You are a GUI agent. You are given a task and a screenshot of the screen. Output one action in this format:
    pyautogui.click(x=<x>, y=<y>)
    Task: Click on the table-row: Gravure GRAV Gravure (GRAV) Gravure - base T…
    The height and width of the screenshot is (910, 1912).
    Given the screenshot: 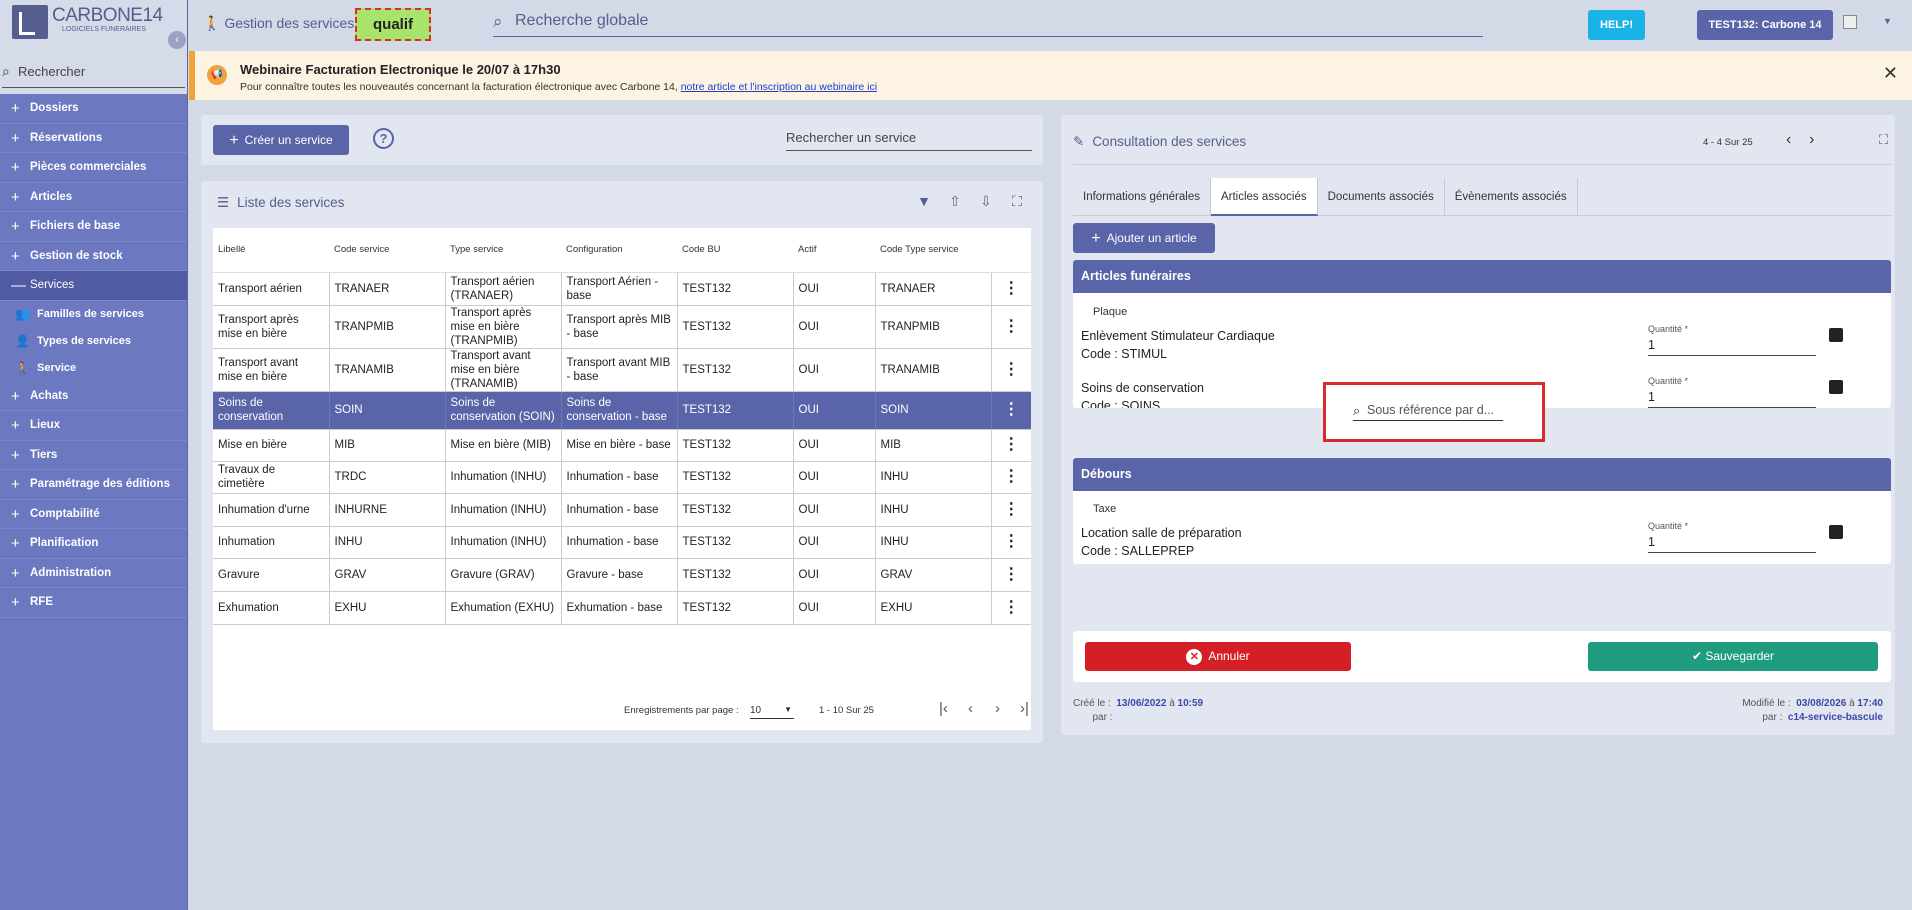 What is the action you would take?
    pyautogui.click(x=622, y=575)
    